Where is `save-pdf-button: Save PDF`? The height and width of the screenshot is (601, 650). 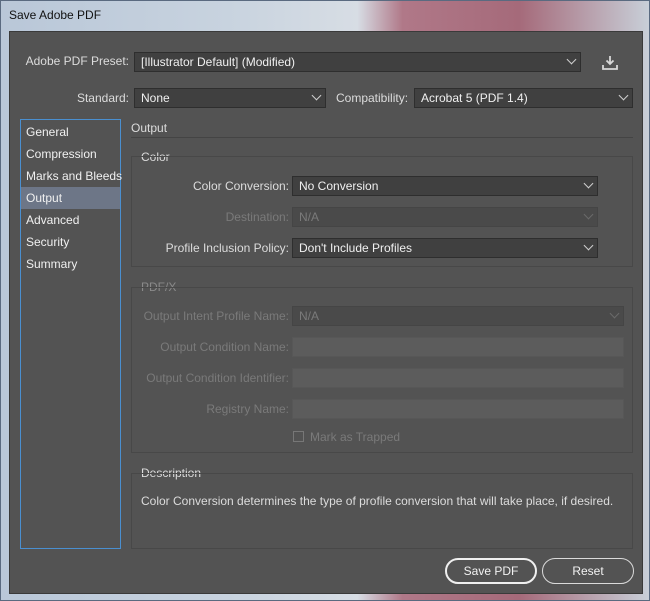 save-pdf-button: Save PDF is located at coordinates (491, 571).